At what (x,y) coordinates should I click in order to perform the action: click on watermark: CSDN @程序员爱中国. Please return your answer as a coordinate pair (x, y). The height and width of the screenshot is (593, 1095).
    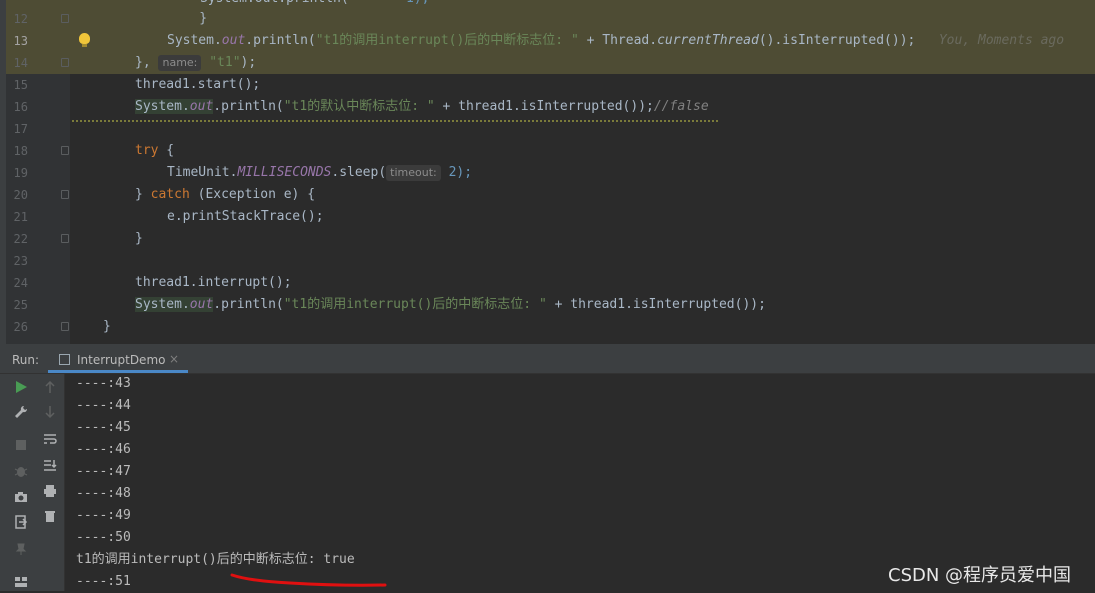
    Looking at the image, I should click on (980, 575).